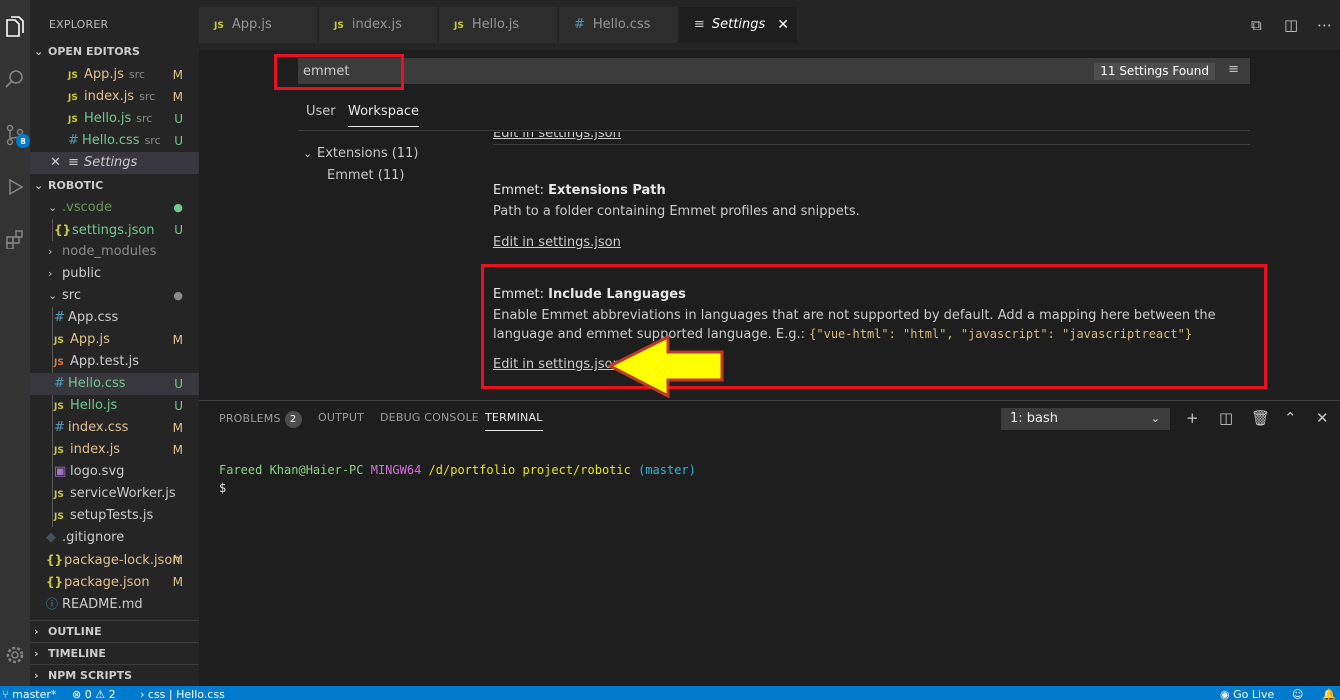 This screenshot has height=700, width=1340. I want to click on branch-status: ⑂ master*, so click(29, 693).